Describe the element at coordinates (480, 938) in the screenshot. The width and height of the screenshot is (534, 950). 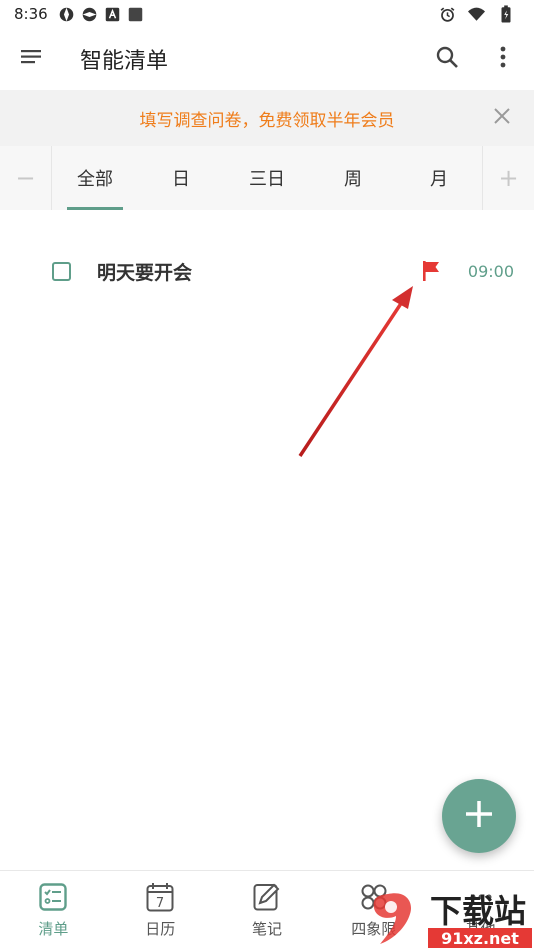
I see `watermark-site: 91xz.net` at that location.